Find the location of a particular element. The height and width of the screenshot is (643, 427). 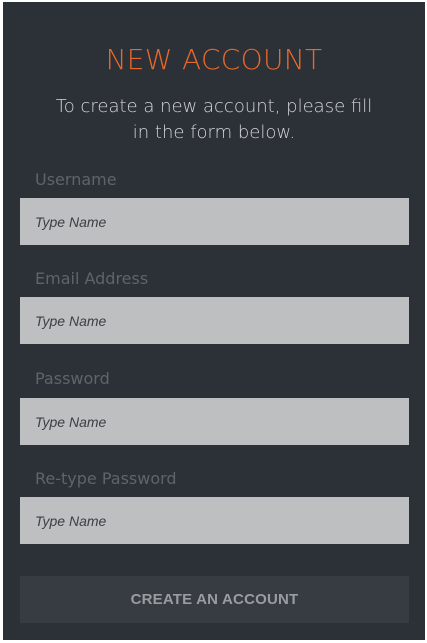

email-address-input is located at coordinates (214, 320).